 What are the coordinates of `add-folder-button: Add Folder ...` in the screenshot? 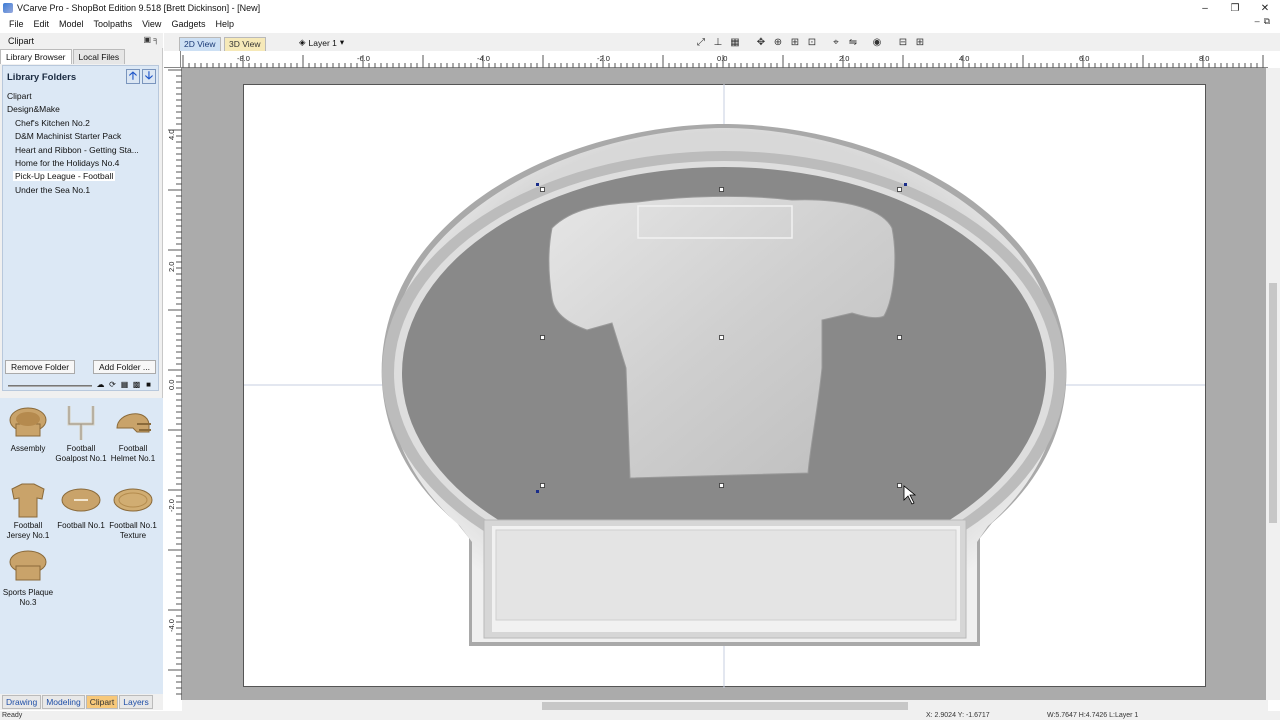 It's located at (124, 367).